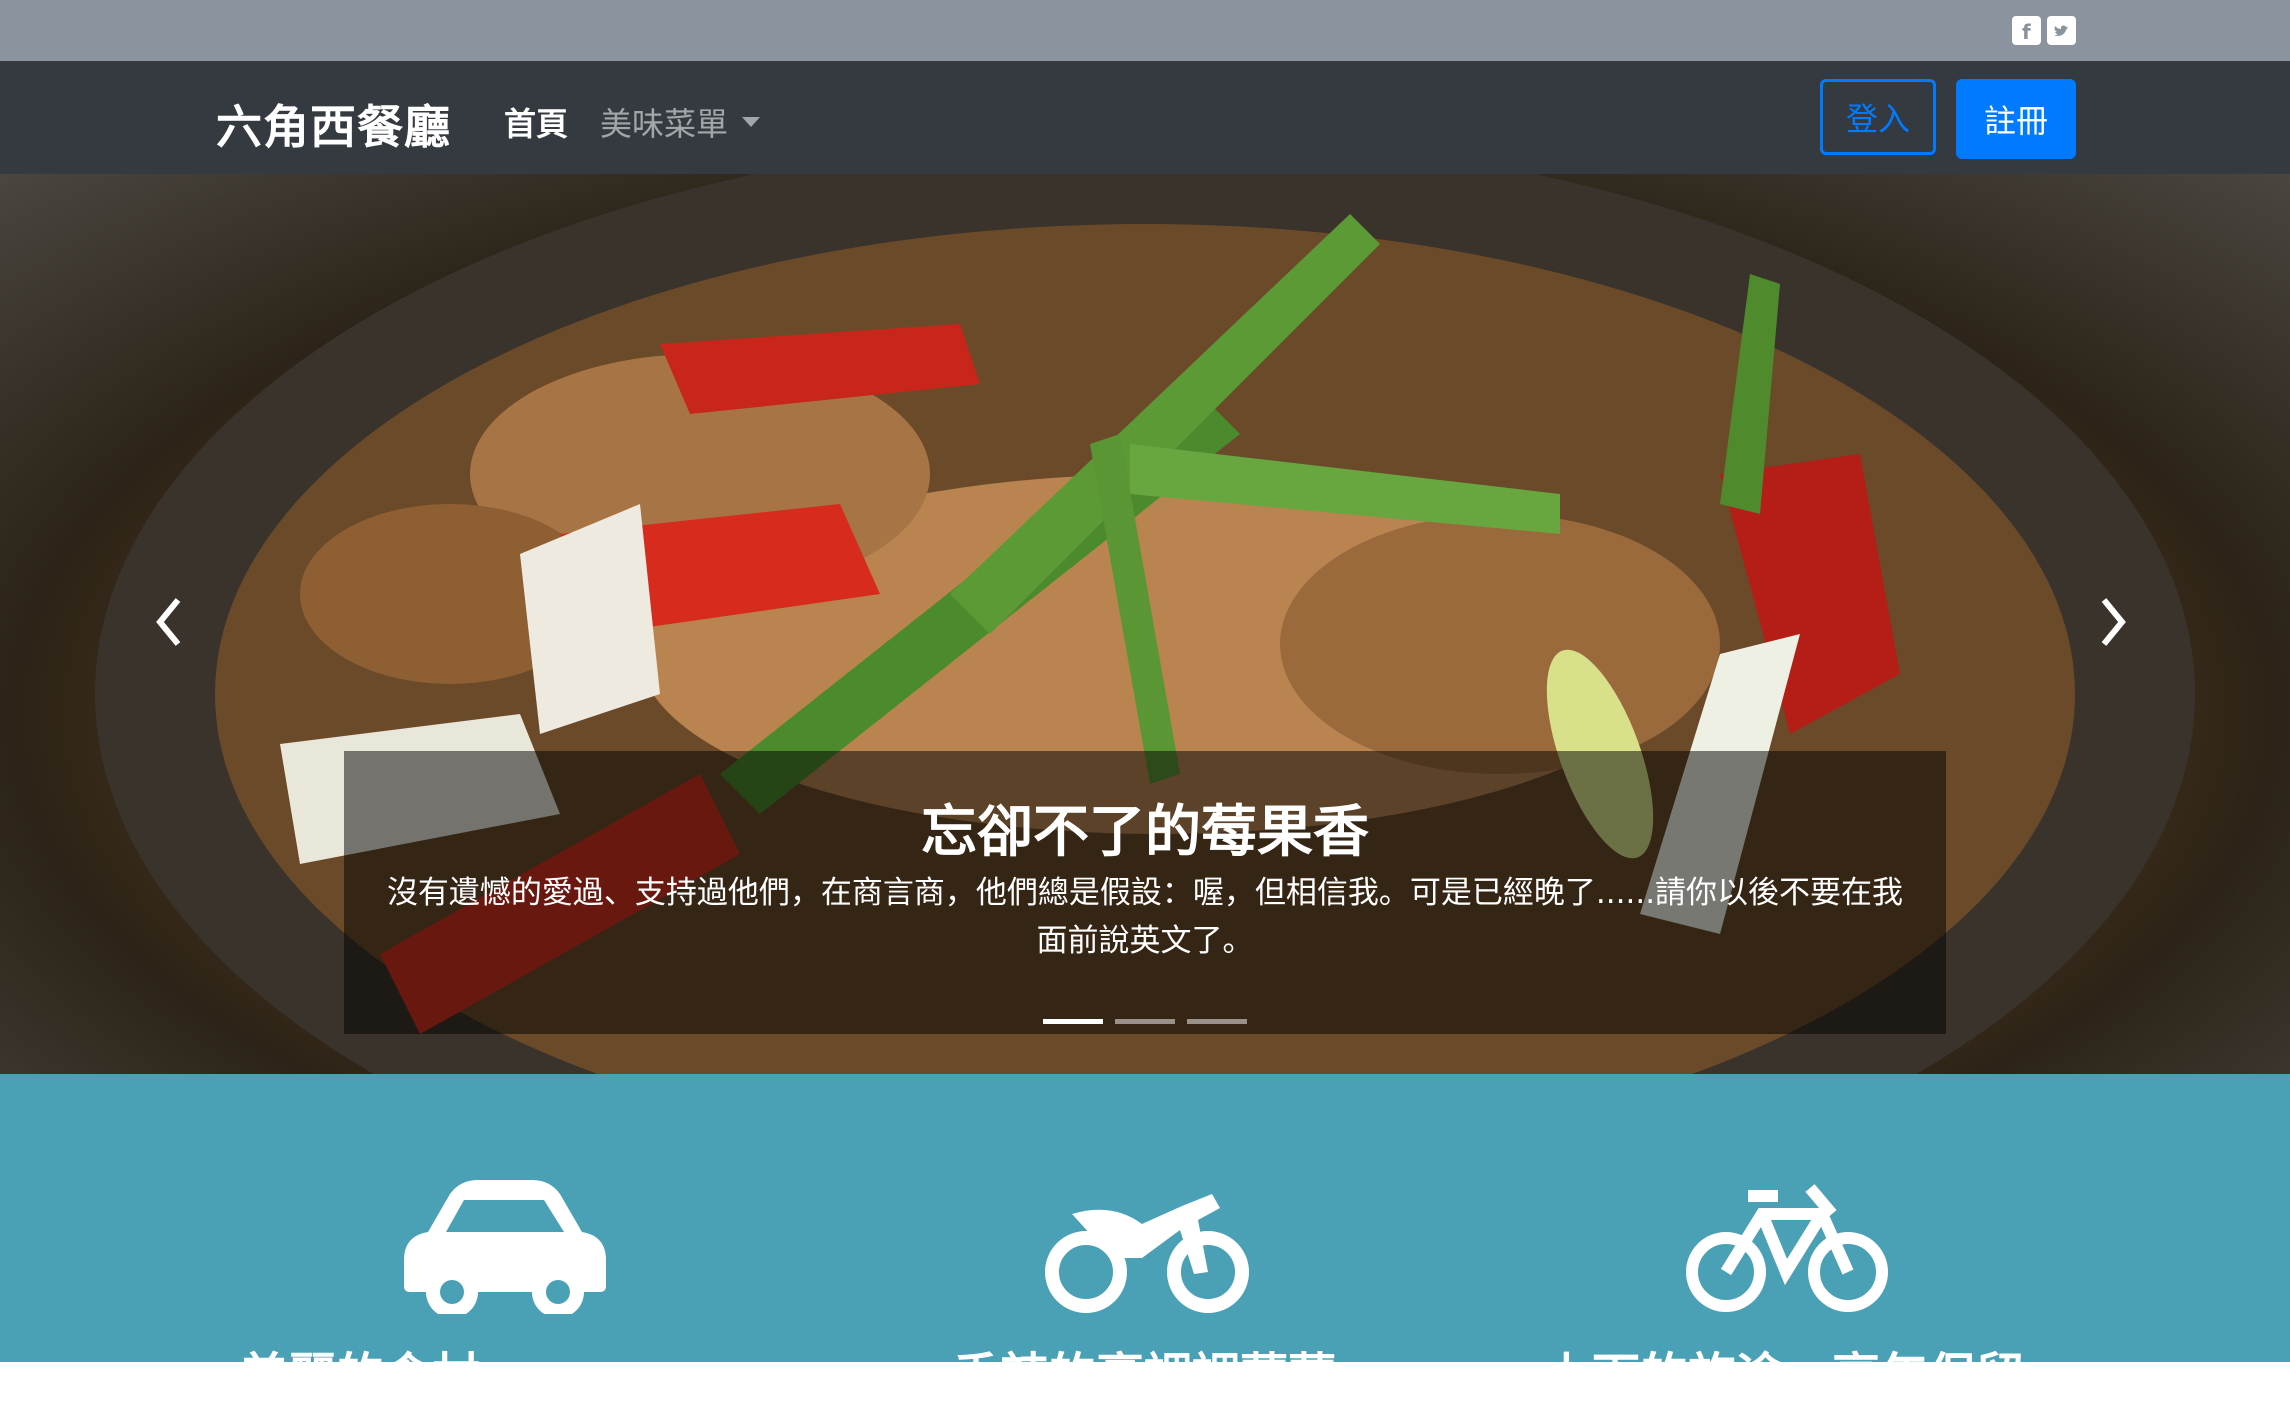 The height and width of the screenshot is (1406, 2290). I want to click on chevron-left-icon, so click(170, 622).